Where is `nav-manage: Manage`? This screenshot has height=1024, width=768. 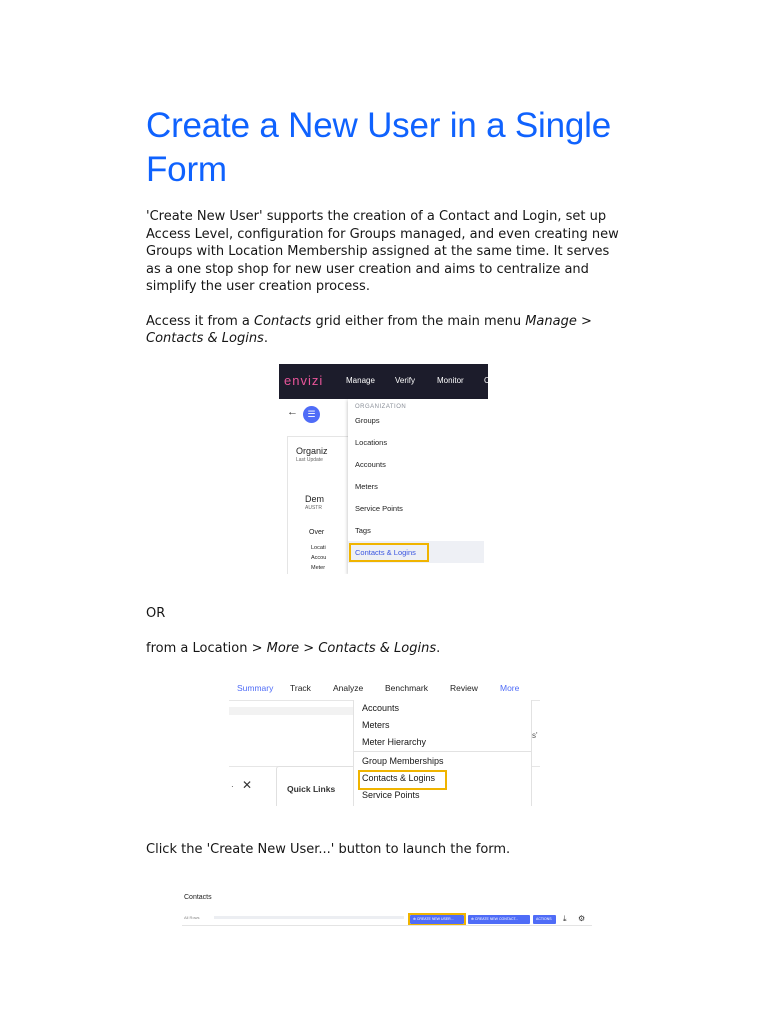 nav-manage: Manage is located at coordinates (360, 380).